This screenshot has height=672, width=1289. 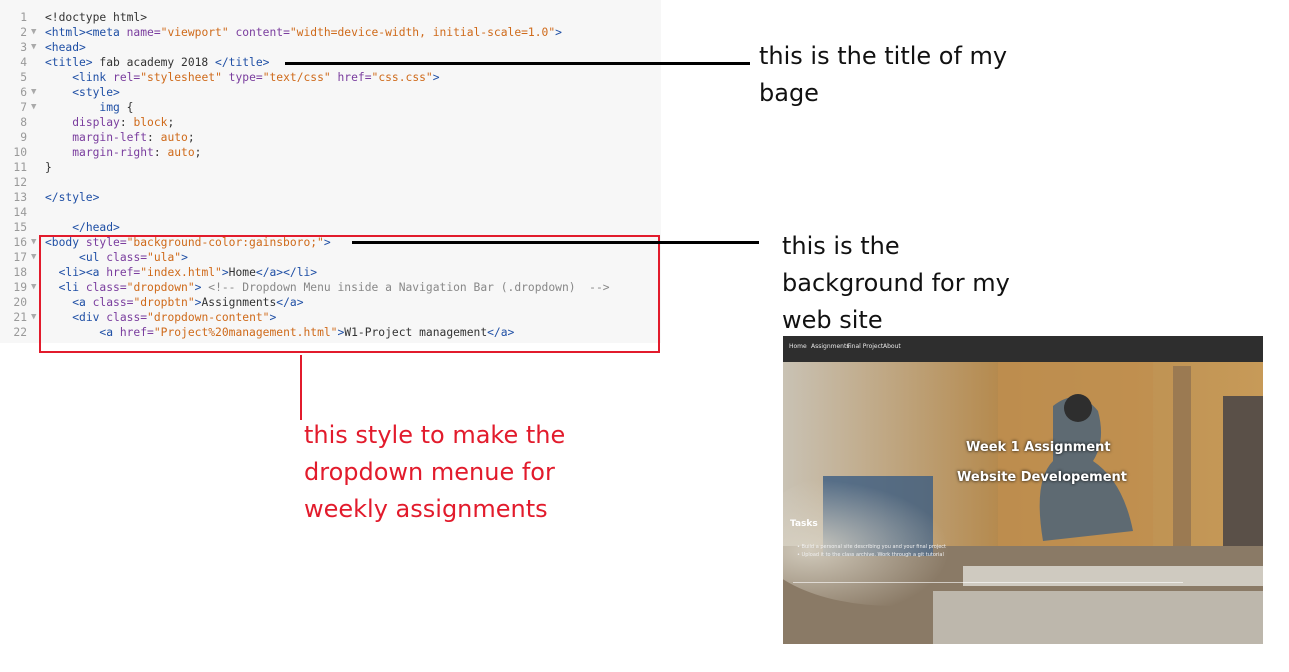 I want to click on preview-nav-home: Home, so click(x=798, y=346).